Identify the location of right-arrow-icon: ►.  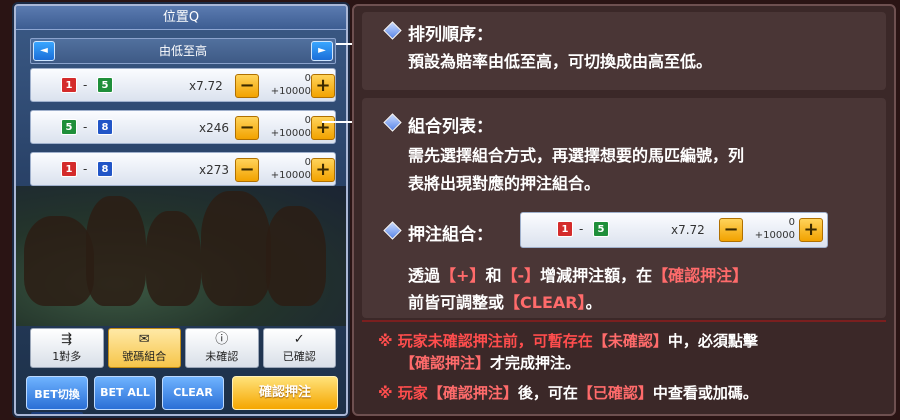
(322, 50).